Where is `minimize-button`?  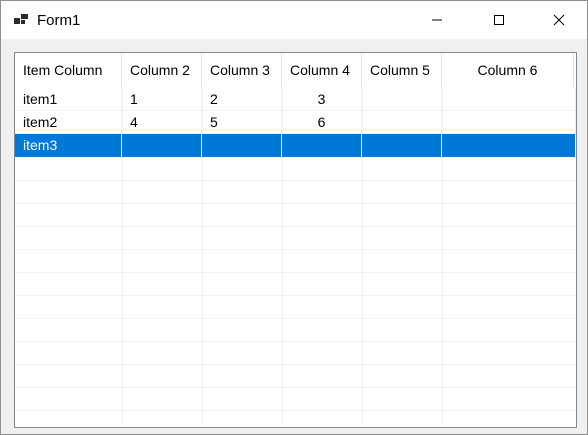 minimize-button is located at coordinates (437, 20).